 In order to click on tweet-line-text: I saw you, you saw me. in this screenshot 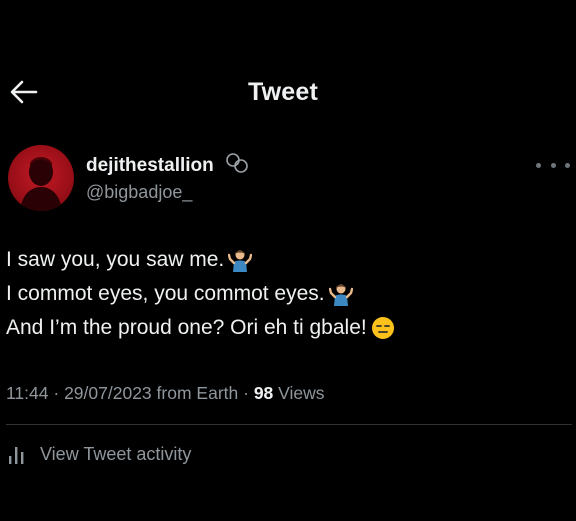, I will do `click(115, 259)`.